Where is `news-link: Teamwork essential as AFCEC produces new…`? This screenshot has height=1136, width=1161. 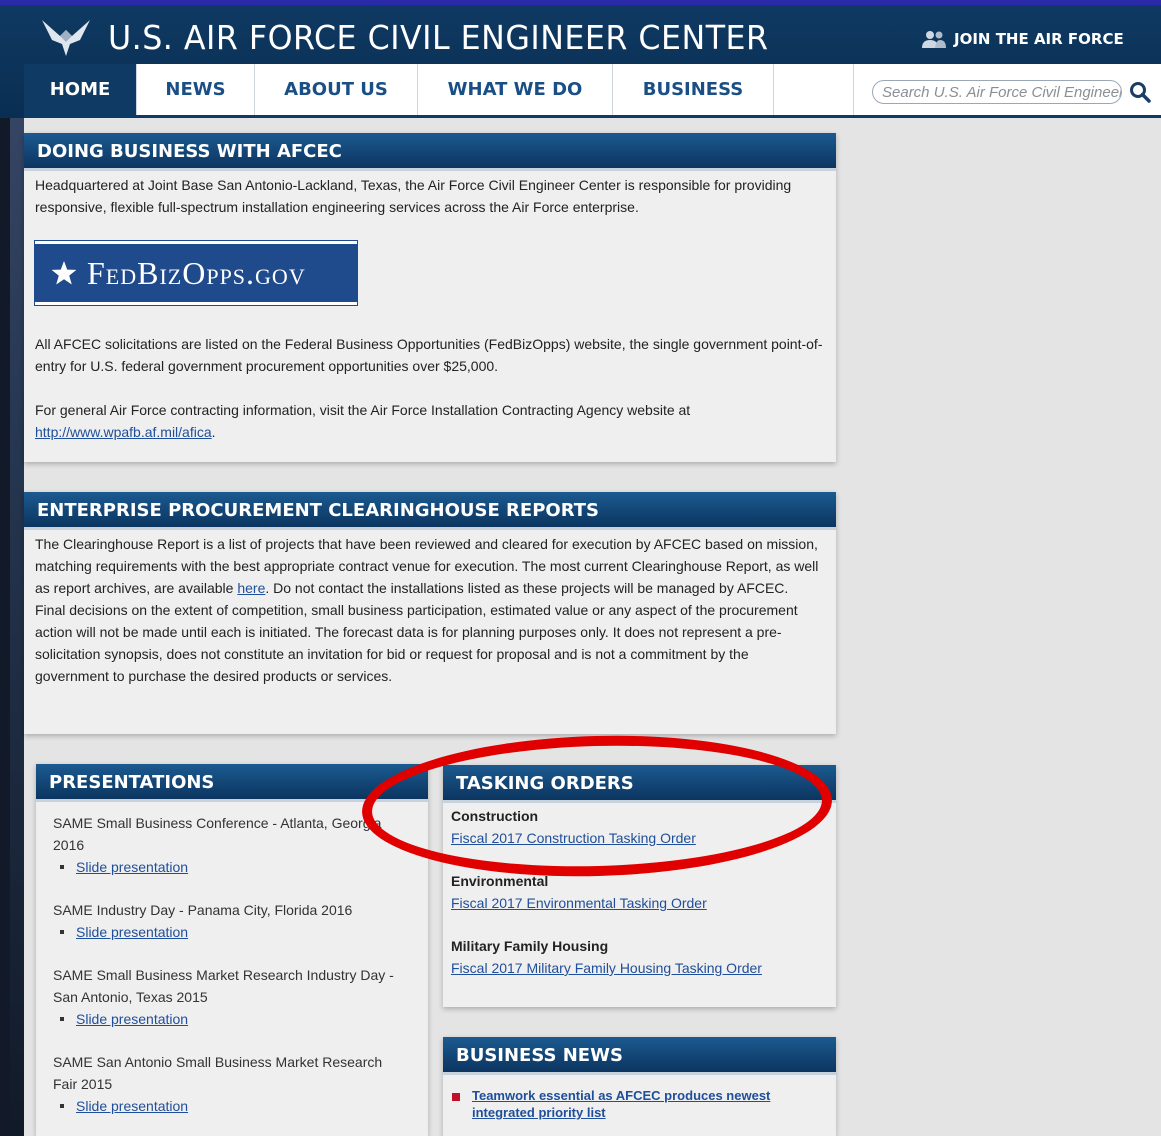
news-link: Teamwork essential as AFCEC produces new… is located at coordinates (634, 1104).